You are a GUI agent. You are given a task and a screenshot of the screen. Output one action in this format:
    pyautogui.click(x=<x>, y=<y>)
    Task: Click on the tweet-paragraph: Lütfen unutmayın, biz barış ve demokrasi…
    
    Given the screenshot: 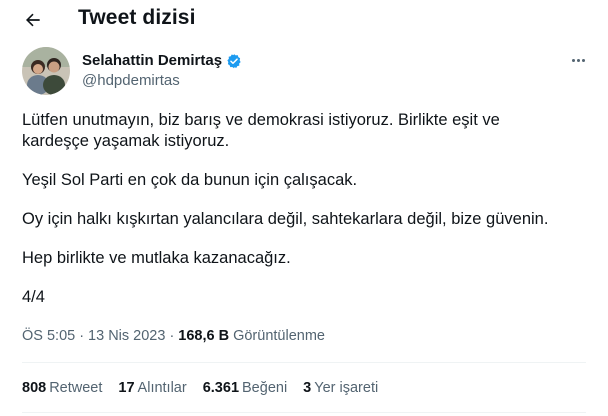 What is the action you would take?
    pyautogui.click(x=307, y=131)
    